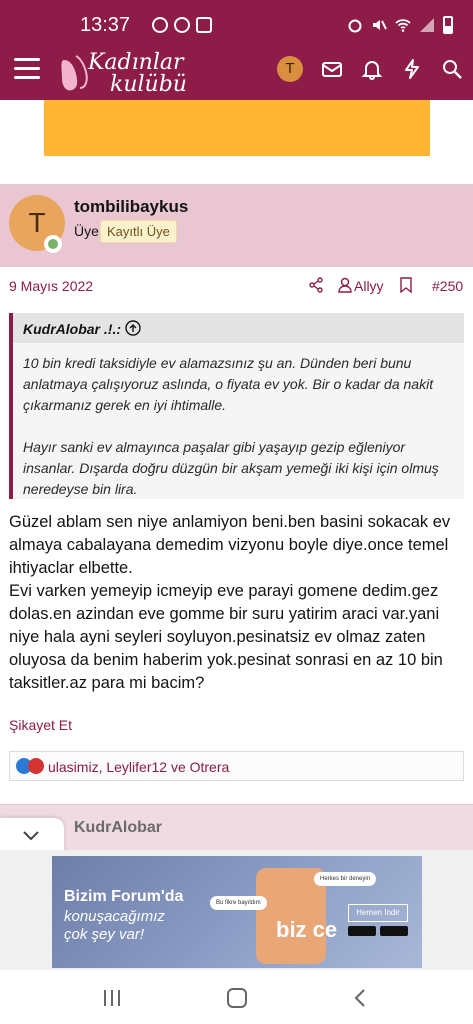  I want to click on next-post-username: KudrAlobar, so click(118, 828).